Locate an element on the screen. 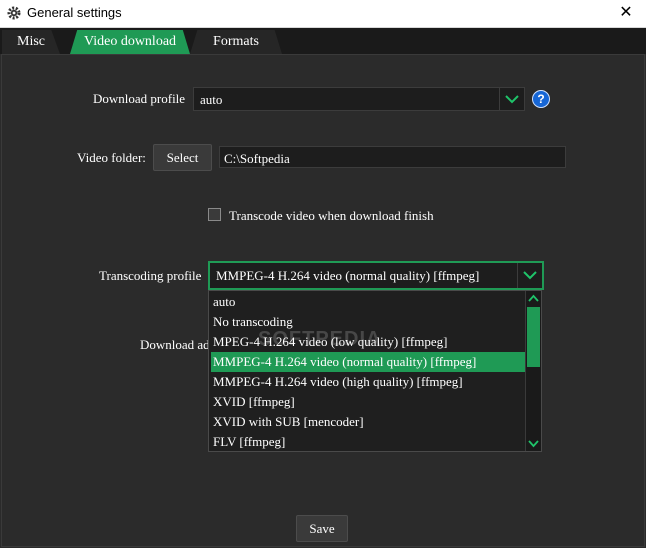 The width and height of the screenshot is (646, 548). dropdown-option: auto is located at coordinates (368, 302).